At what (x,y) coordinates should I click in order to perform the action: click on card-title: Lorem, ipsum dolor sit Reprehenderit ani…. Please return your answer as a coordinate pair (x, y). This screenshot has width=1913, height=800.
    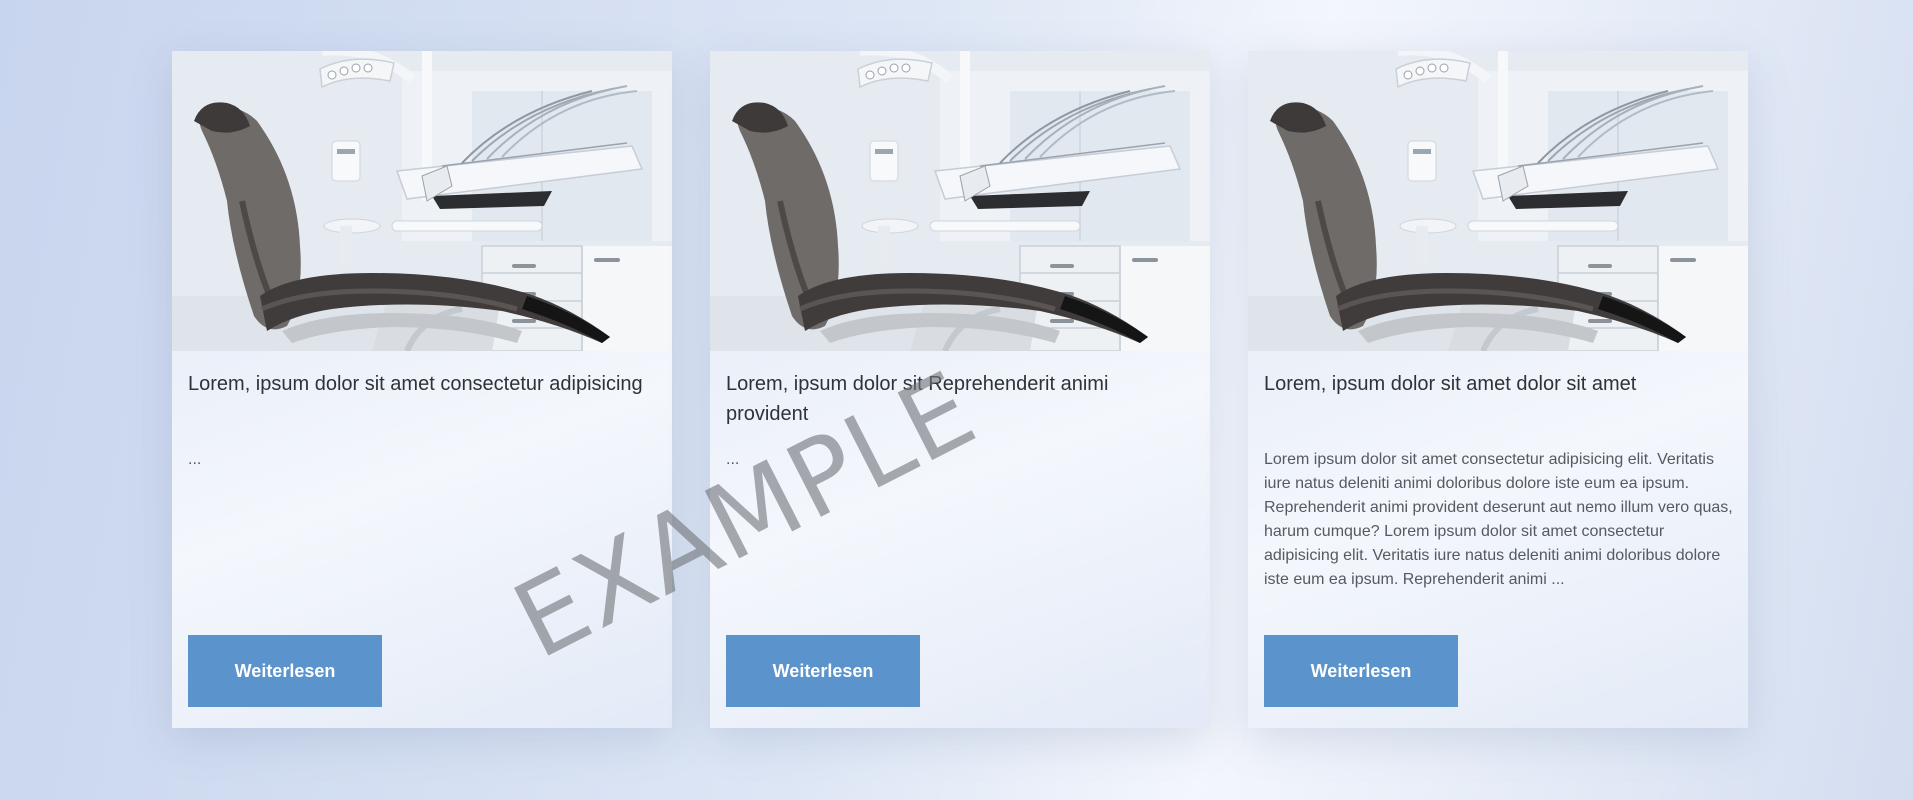
    Looking at the image, I should click on (917, 399).